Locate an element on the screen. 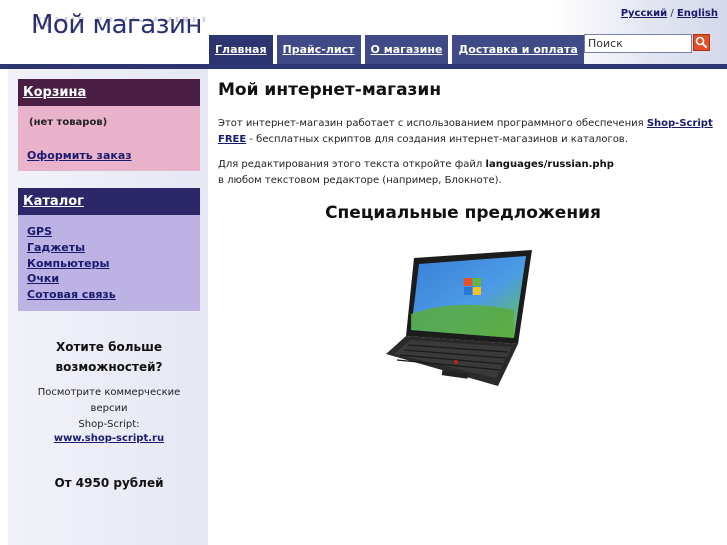 Image resolution: width=727 pixels, height=545 pixels. search-button is located at coordinates (701, 42).